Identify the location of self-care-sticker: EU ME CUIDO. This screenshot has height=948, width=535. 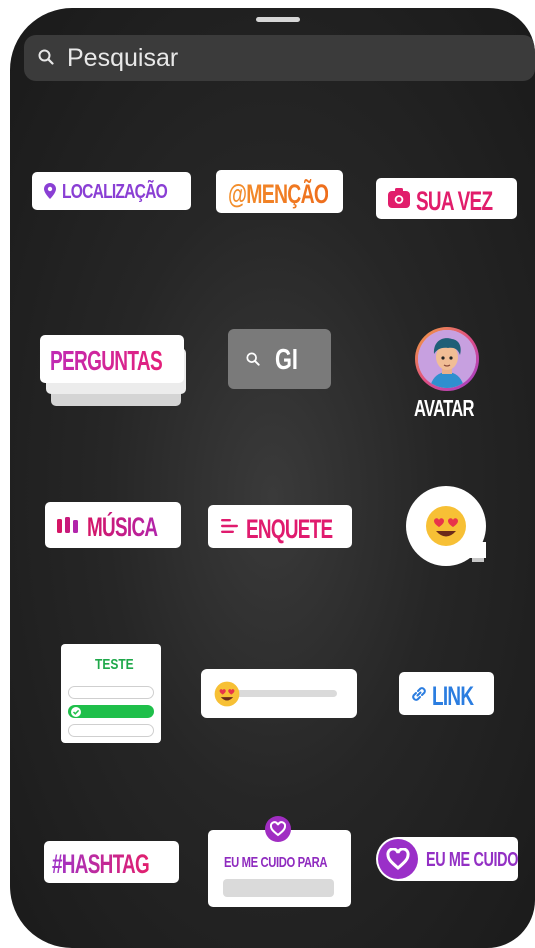
(447, 859).